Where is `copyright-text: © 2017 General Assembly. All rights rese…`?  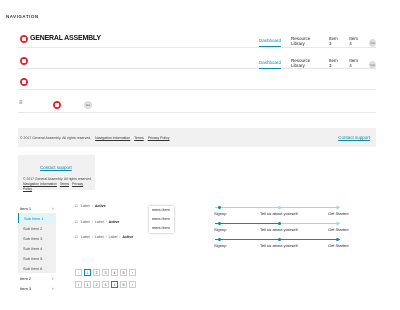 copyright-text: © 2017 General Assembly. All rights rese… is located at coordinates (56, 138).